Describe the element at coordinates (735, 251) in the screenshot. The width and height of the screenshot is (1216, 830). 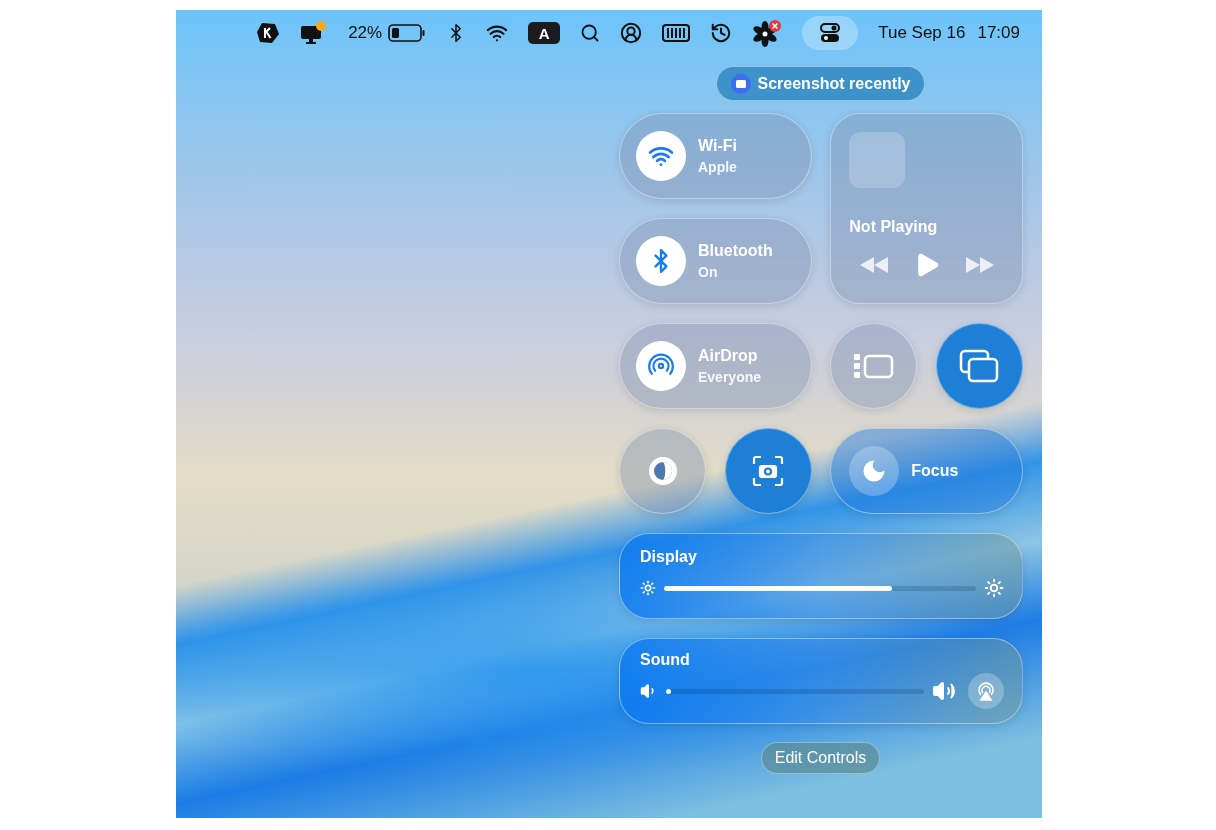
I see `tile-title: Bluetooth` at that location.